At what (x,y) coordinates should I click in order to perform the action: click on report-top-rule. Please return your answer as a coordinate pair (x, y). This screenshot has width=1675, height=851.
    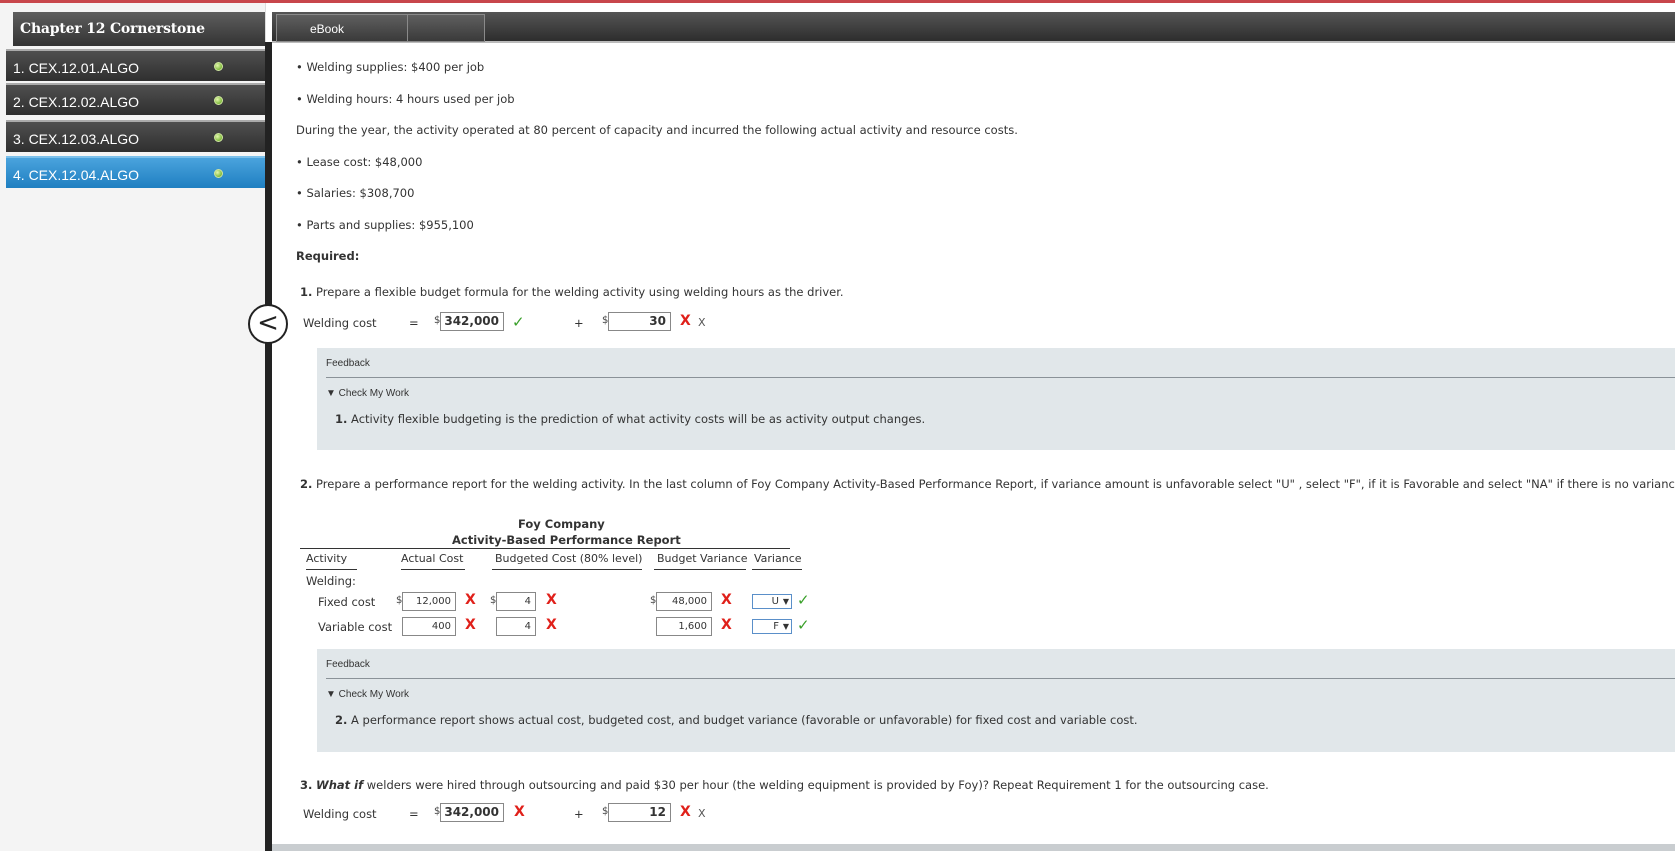
    Looking at the image, I should click on (545, 548).